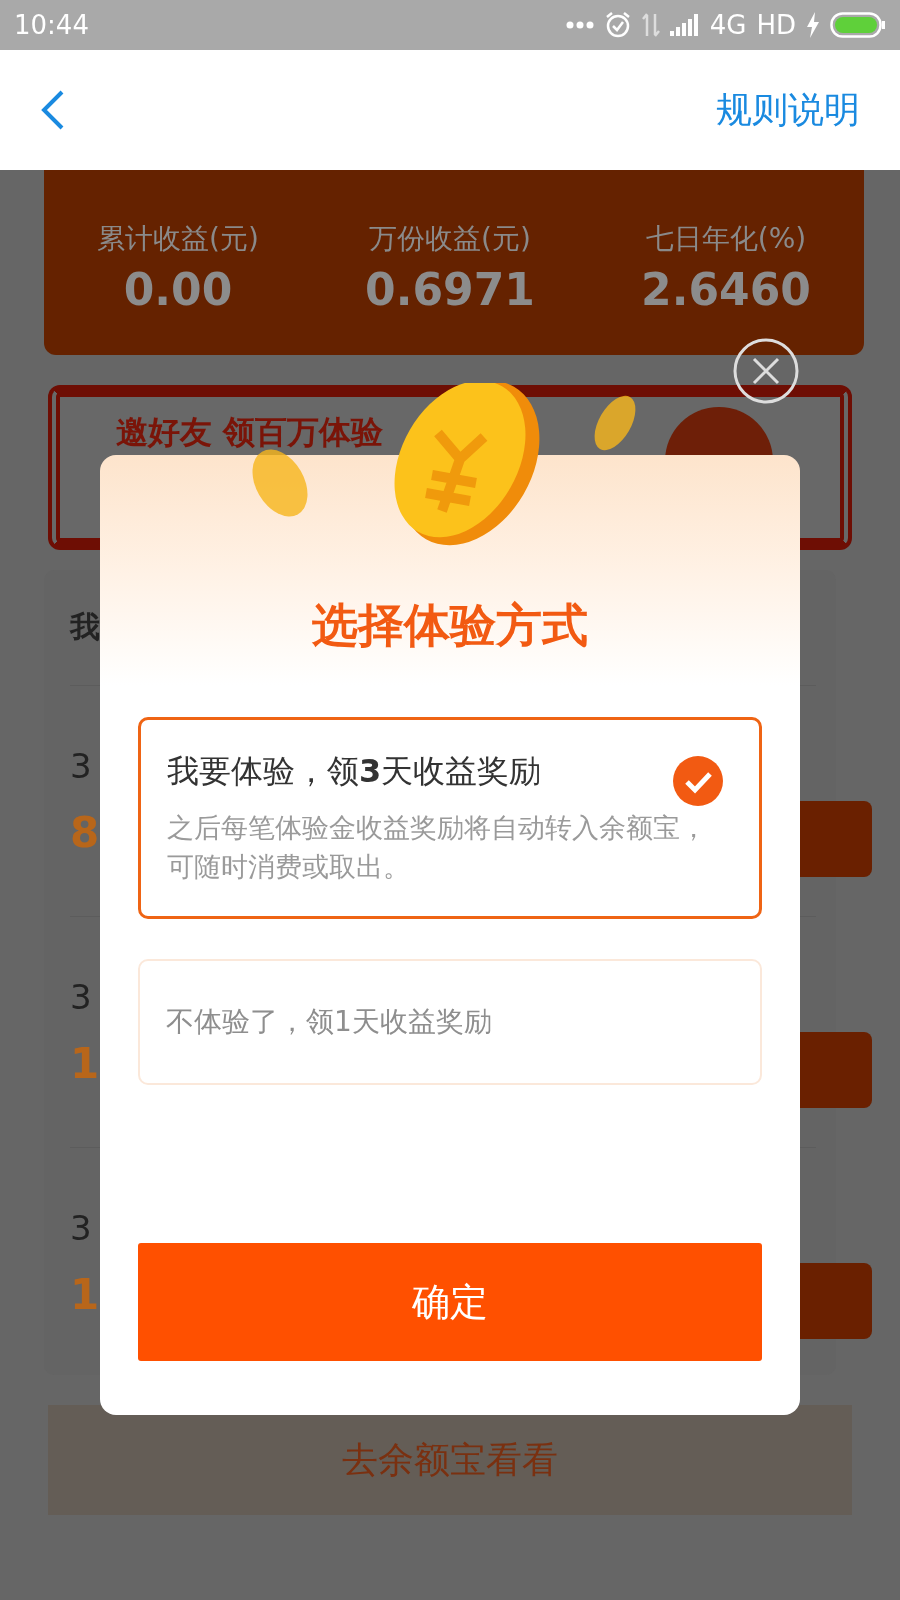 The image size is (900, 1600). What do you see at coordinates (450, 625) in the screenshot?
I see `dialog-title: 选择体验方式` at bounding box center [450, 625].